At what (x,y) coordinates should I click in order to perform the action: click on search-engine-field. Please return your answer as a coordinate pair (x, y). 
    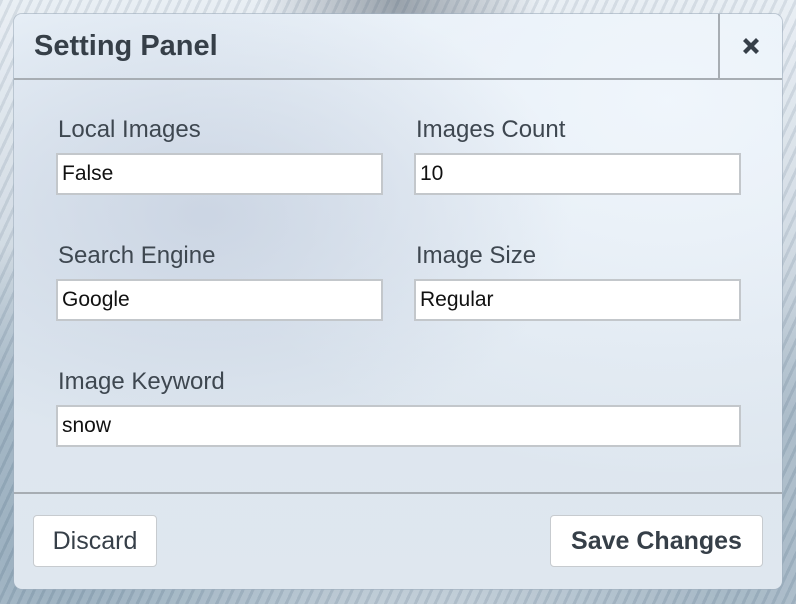
    Looking at the image, I should click on (219, 300).